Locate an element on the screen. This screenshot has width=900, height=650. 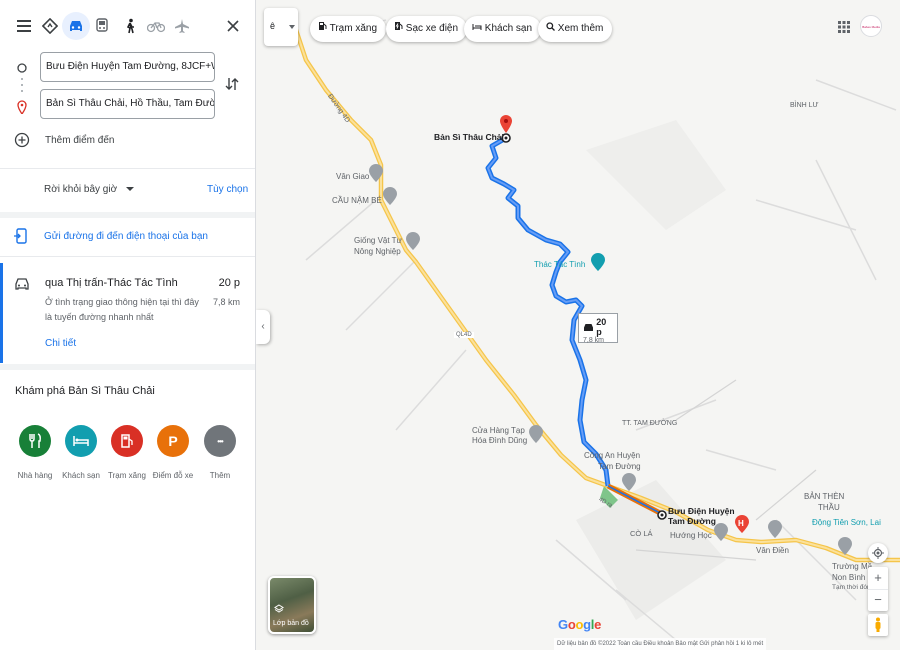
depart-time-dropdown: Rời khỏi bây giờ is located at coordinates (89, 189).